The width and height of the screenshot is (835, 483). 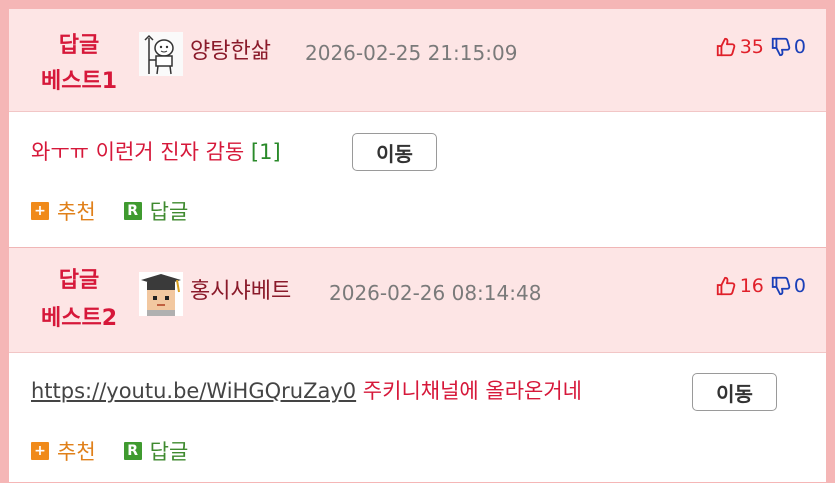 I want to click on timestamp: 2026-02-26 08:14:48, so click(x=435, y=293).